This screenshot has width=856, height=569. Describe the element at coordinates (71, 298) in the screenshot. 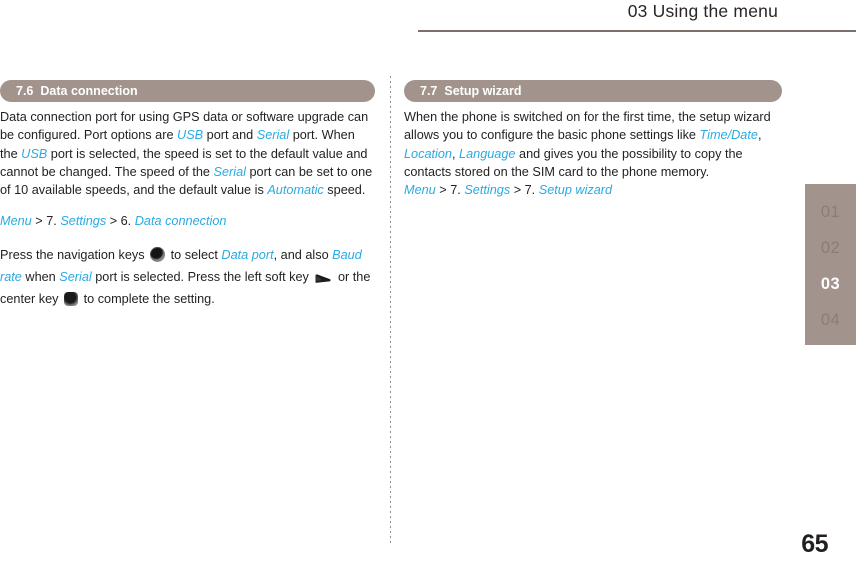

I see `center-key-icon` at that location.